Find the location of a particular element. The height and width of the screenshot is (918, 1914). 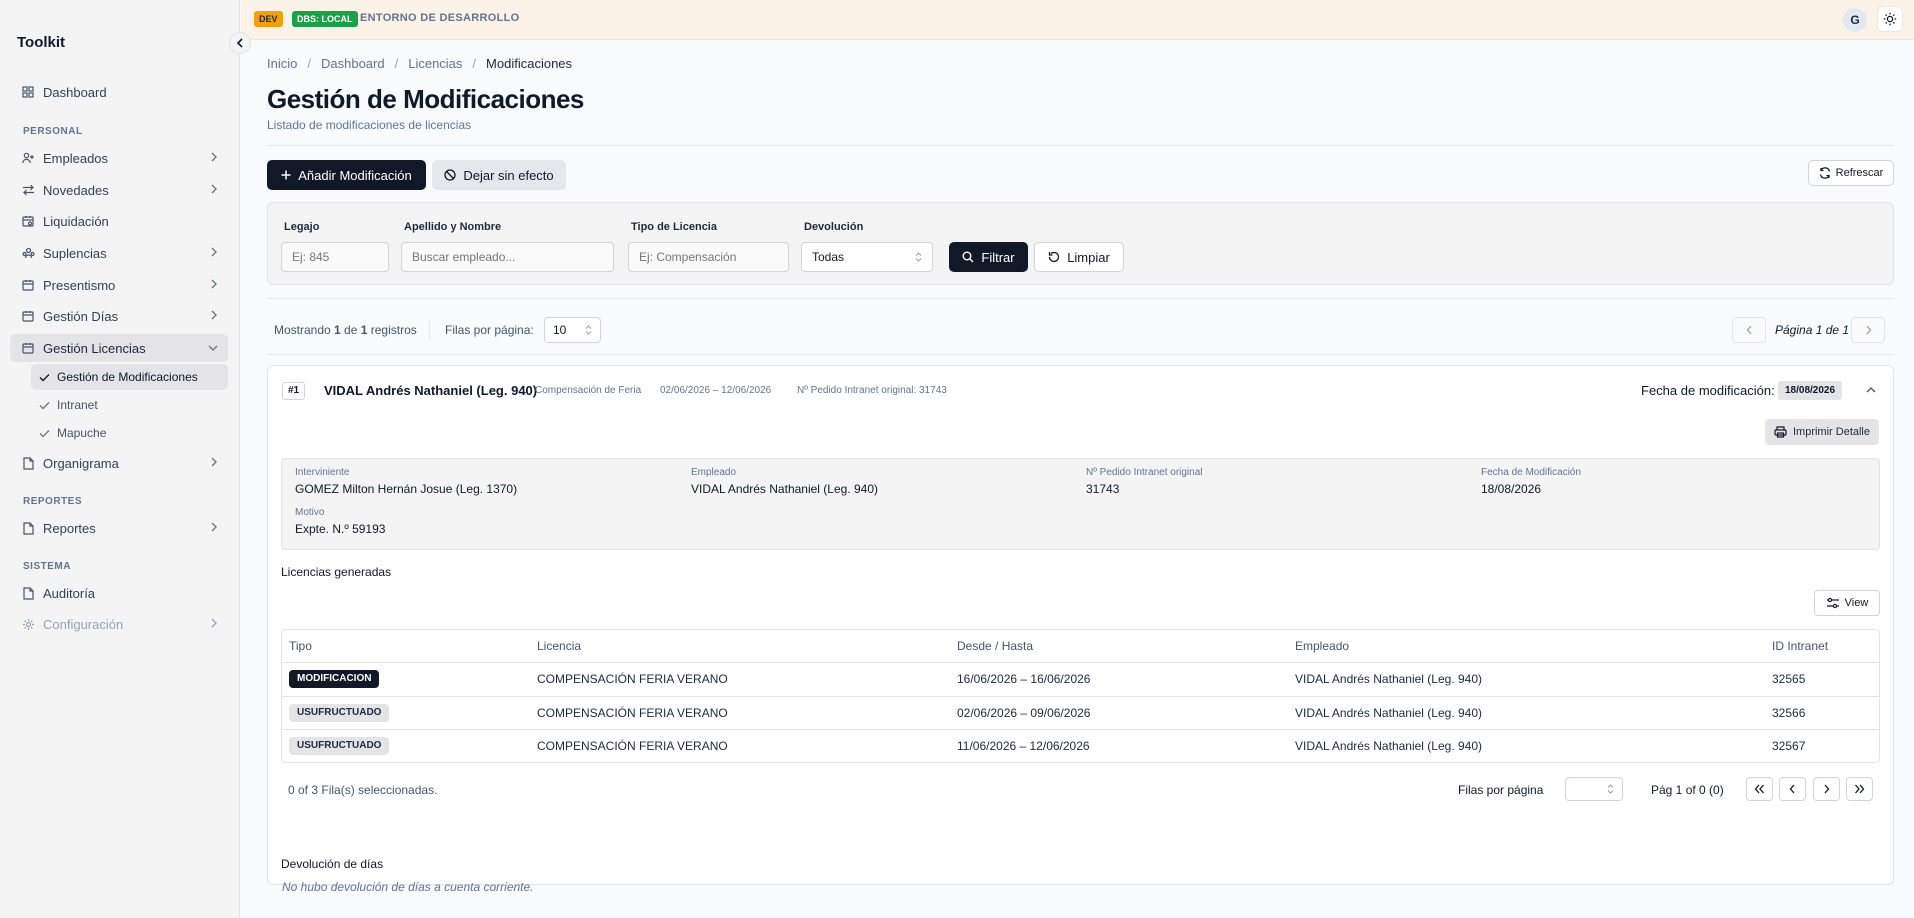

sidebar-subitem-label: Gestión de Modificaciones is located at coordinates (127, 377).